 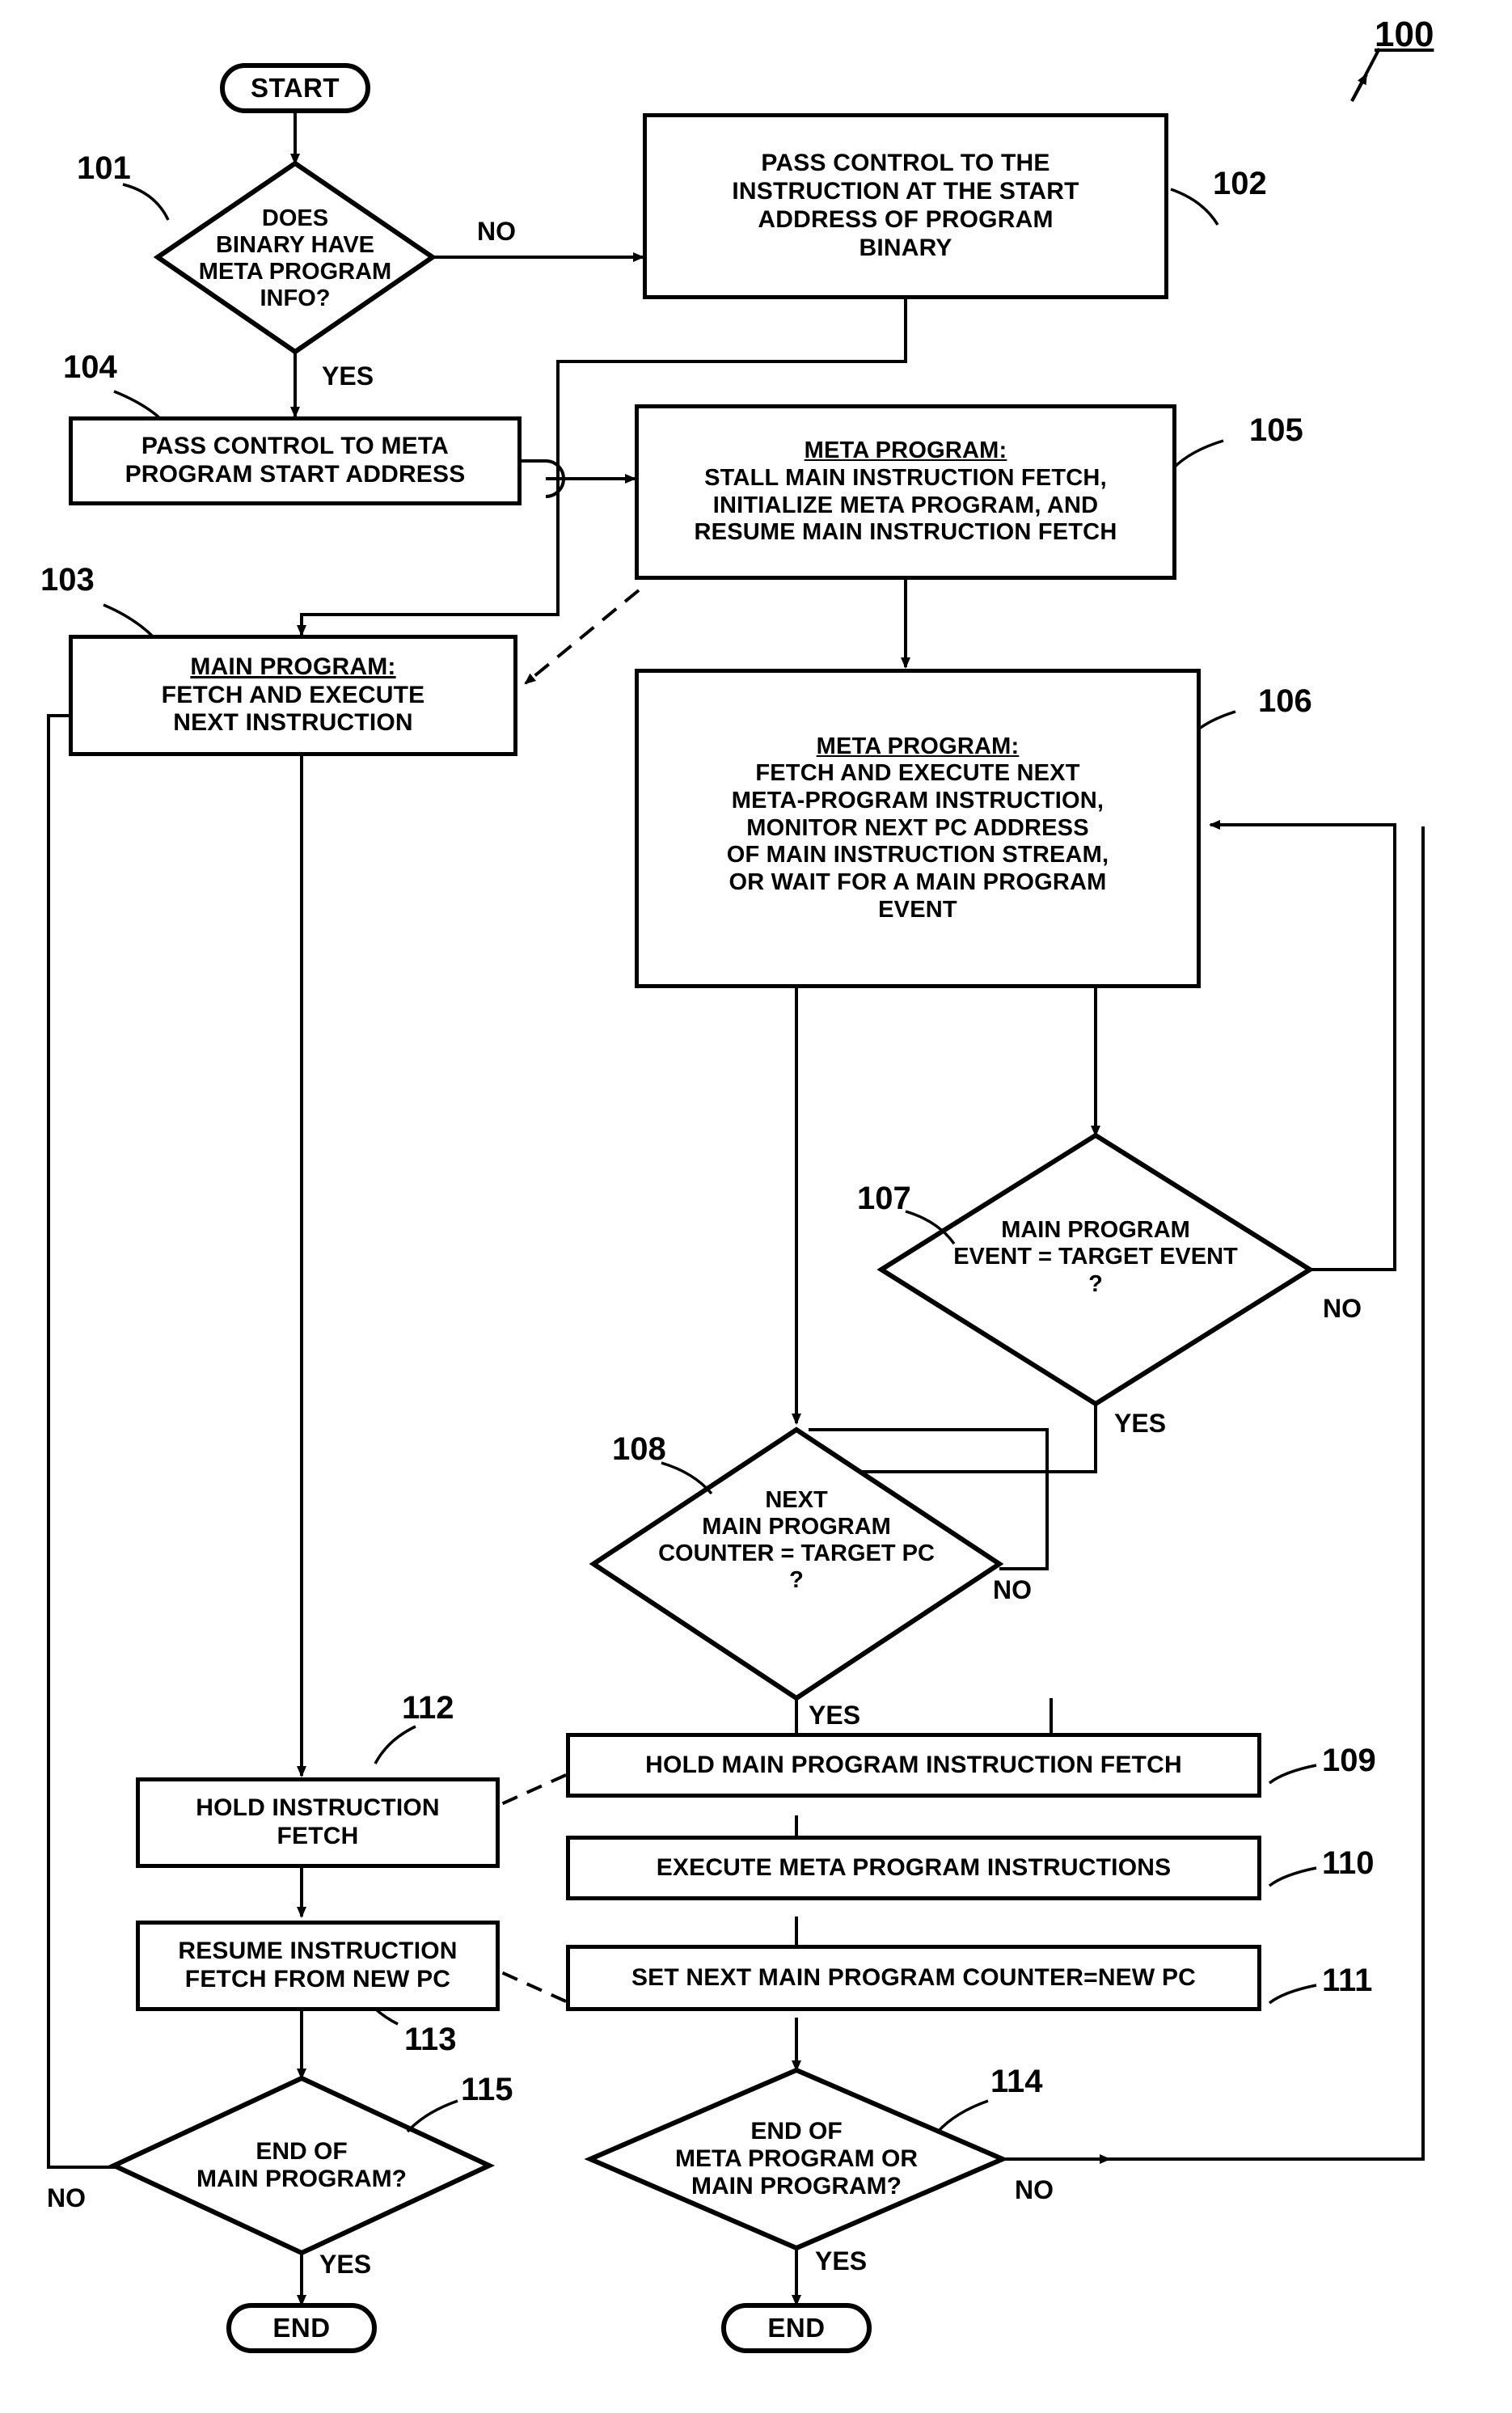 I want to click on node-112: HOLD INSTRUCTION FETCH, so click(x=318, y=1822).